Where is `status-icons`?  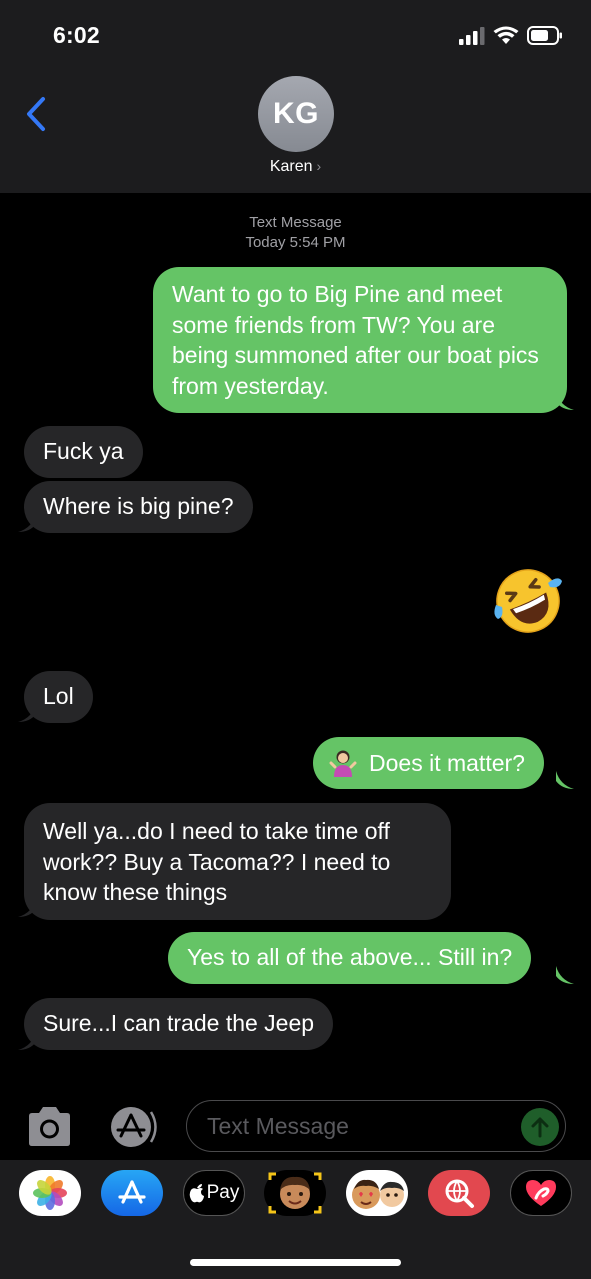
status-icons is located at coordinates (511, 35).